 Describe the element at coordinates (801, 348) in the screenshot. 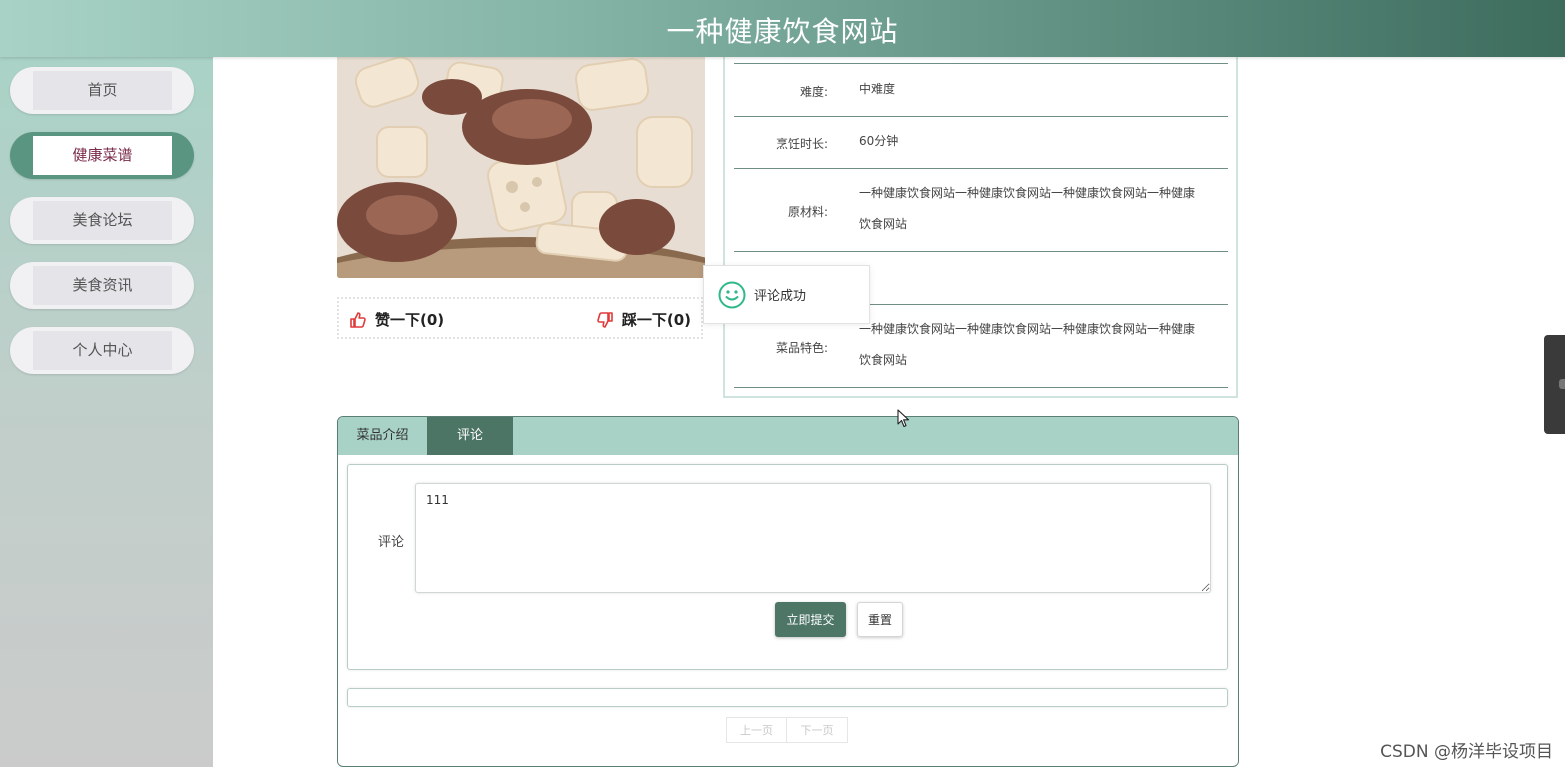

I see `features-label: 菜品特色:` at that location.